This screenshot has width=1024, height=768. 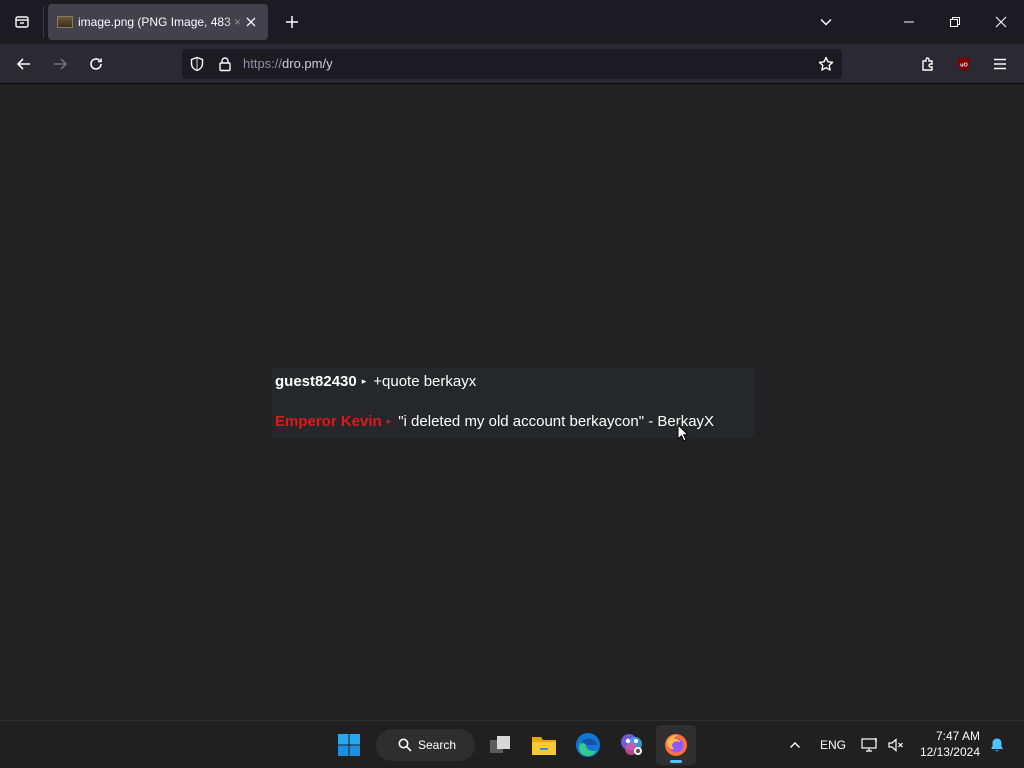 I want to click on edge-button, so click(x=588, y=745).